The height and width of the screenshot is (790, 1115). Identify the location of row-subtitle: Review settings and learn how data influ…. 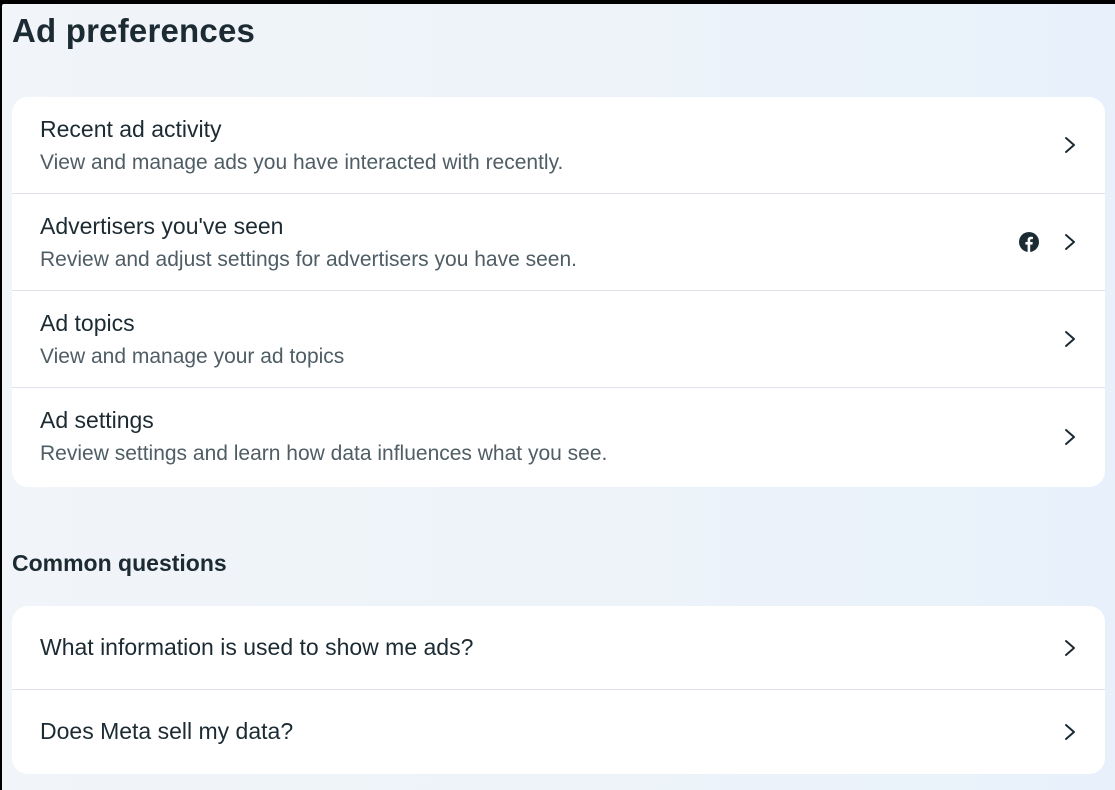
(324, 453).